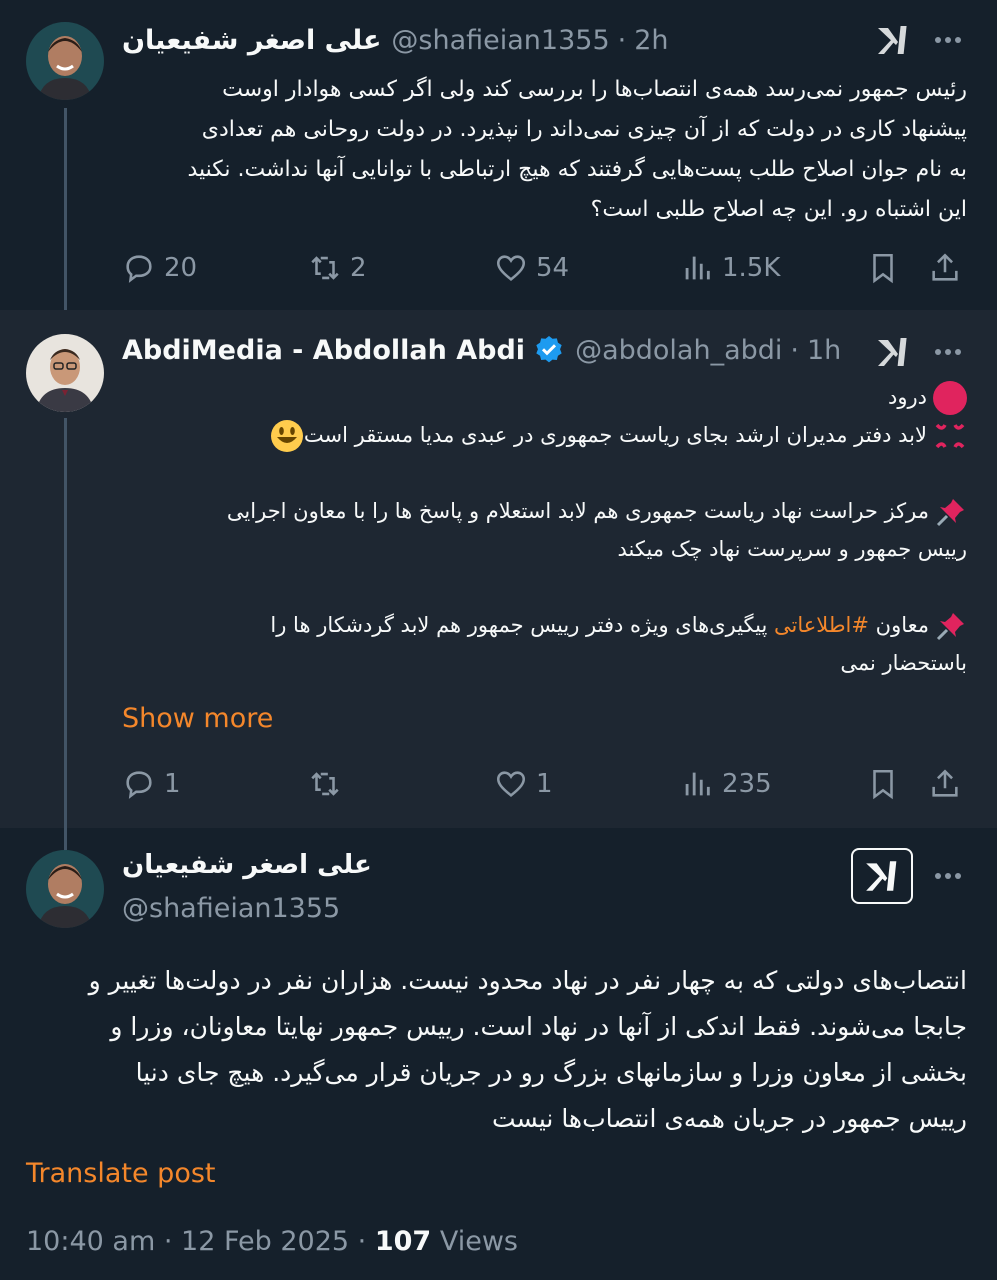 This screenshot has width=997, height=1280. What do you see at coordinates (751, 268) in the screenshot?
I see `view-count: 1.5K` at bounding box center [751, 268].